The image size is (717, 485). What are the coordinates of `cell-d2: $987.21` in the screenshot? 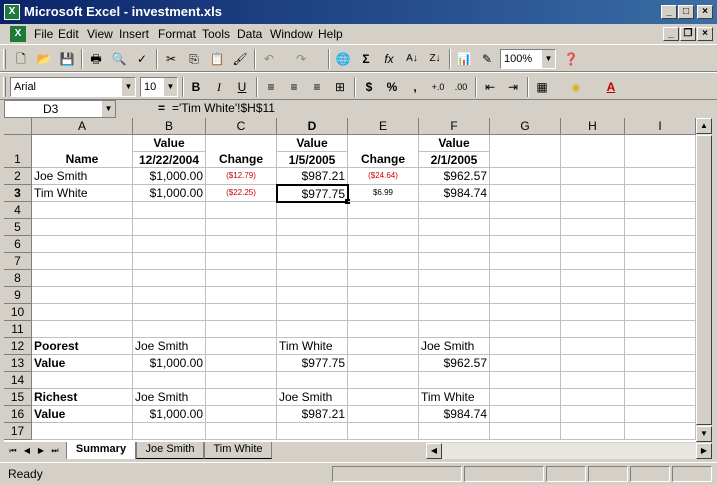 It's located at (312, 176).